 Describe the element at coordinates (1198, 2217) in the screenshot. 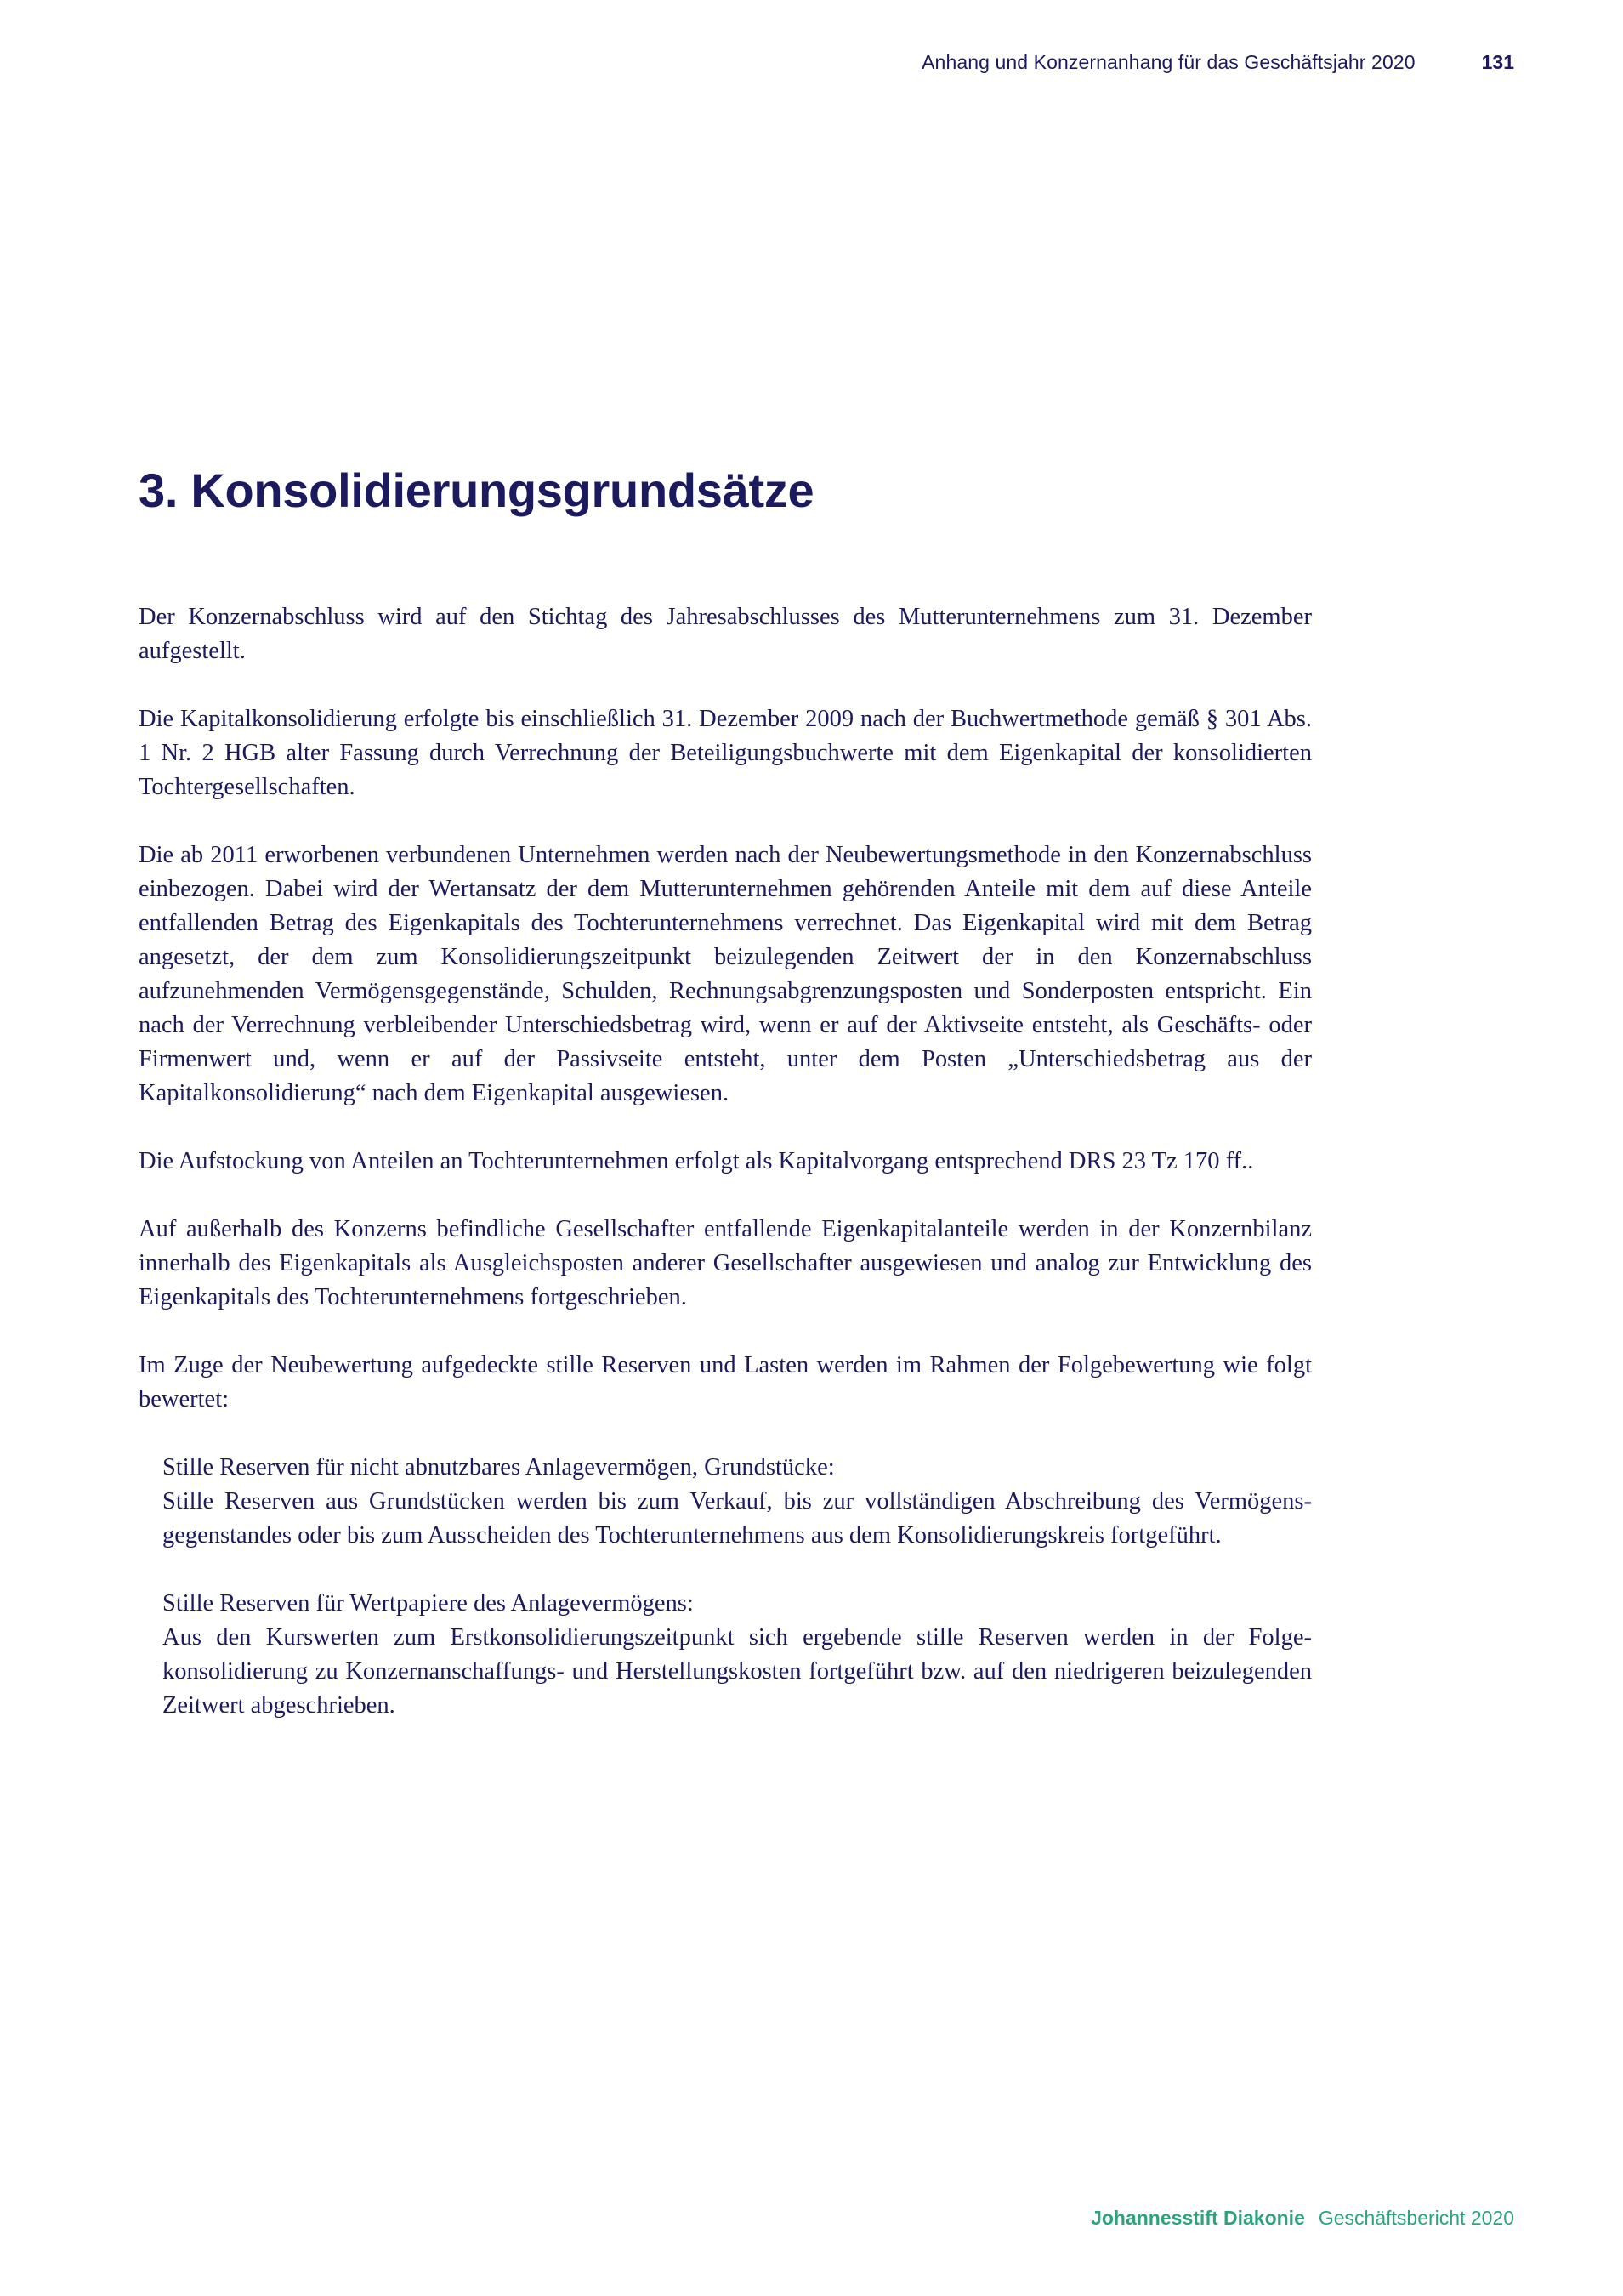

I see `footer-organization: Johannesstift Diakonie` at that location.